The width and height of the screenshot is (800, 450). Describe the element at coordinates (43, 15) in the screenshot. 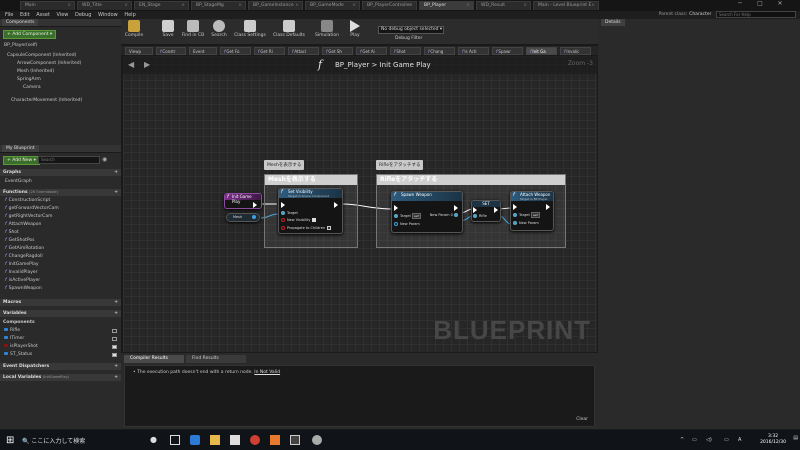

I see `menu-asset: Asset` at that location.